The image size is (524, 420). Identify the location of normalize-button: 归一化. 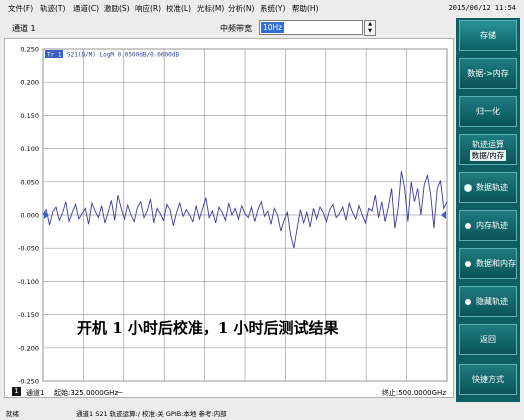
(488, 111).